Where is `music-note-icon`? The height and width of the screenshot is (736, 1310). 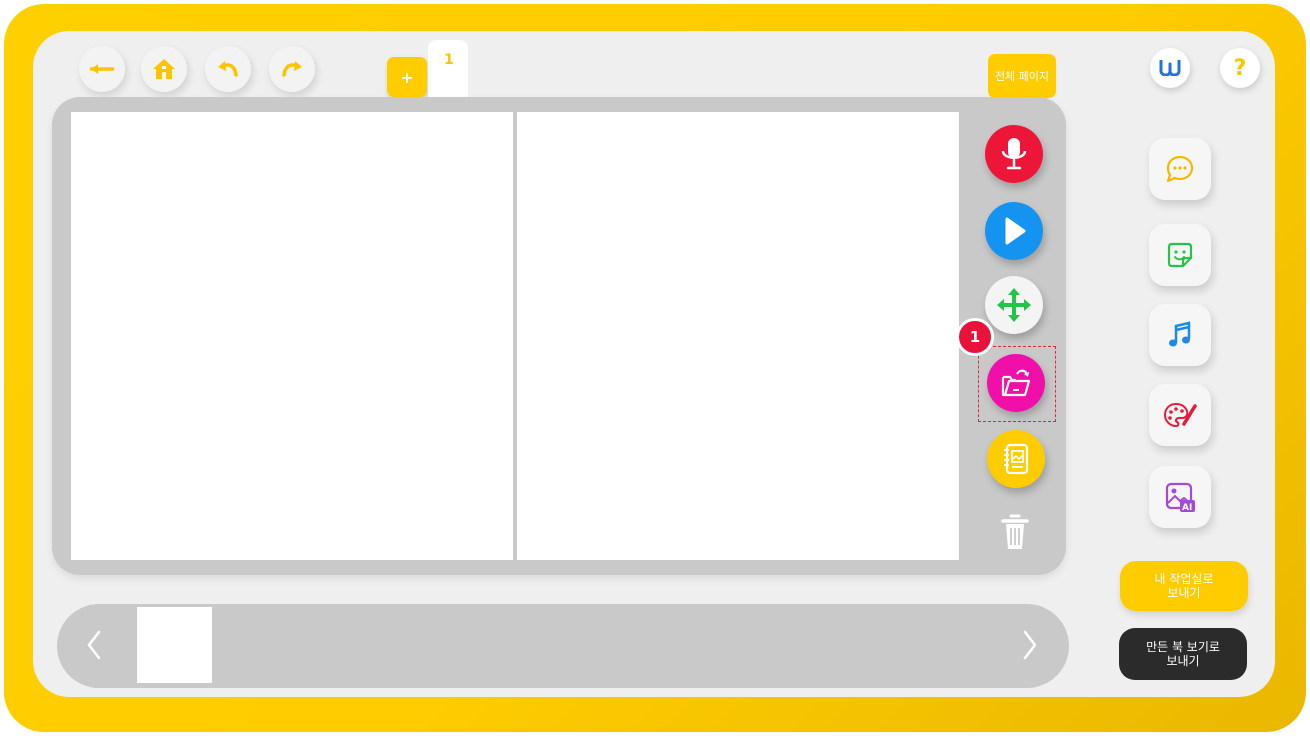
music-note-icon is located at coordinates (1180, 334).